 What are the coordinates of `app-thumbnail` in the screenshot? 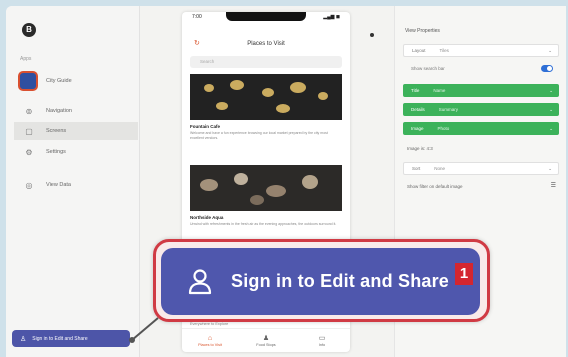 It's located at (28, 81).